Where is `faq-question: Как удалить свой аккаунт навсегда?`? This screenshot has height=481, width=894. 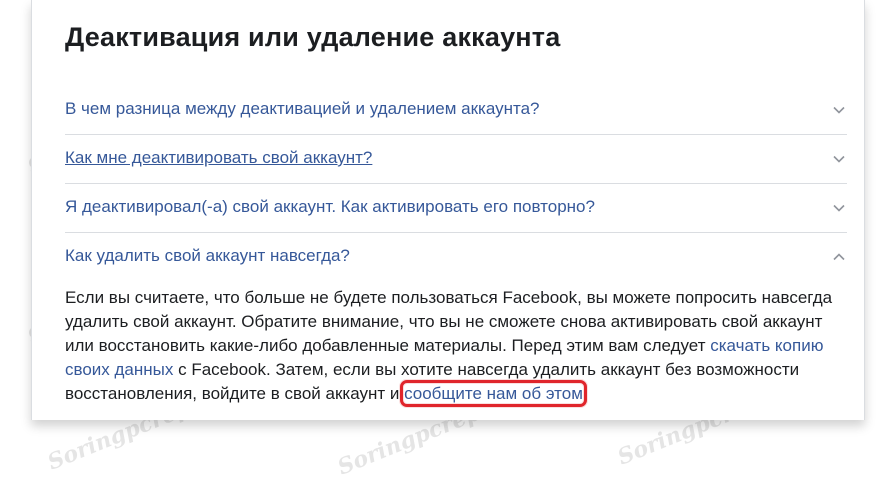
faq-question: Как удалить свой аккаунт навсегда? is located at coordinates (207, 256).